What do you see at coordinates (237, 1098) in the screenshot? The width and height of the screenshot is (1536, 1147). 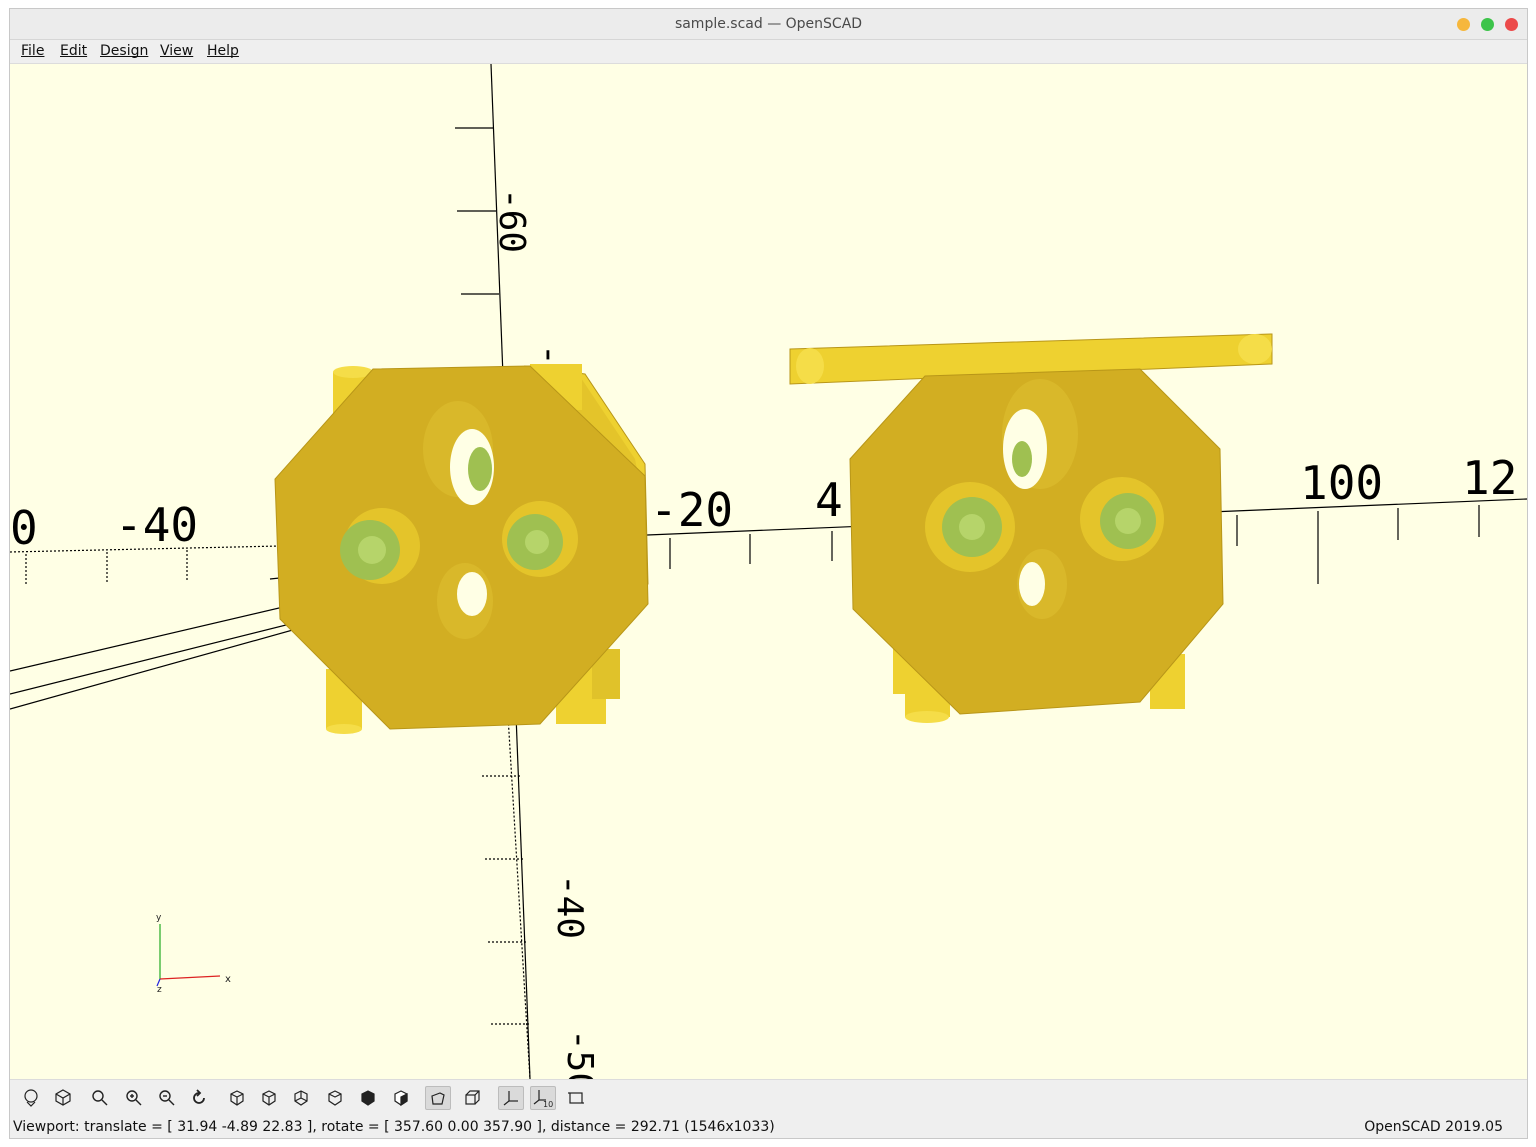 I see `view-right-icon` at bounding box center [237, 1098].